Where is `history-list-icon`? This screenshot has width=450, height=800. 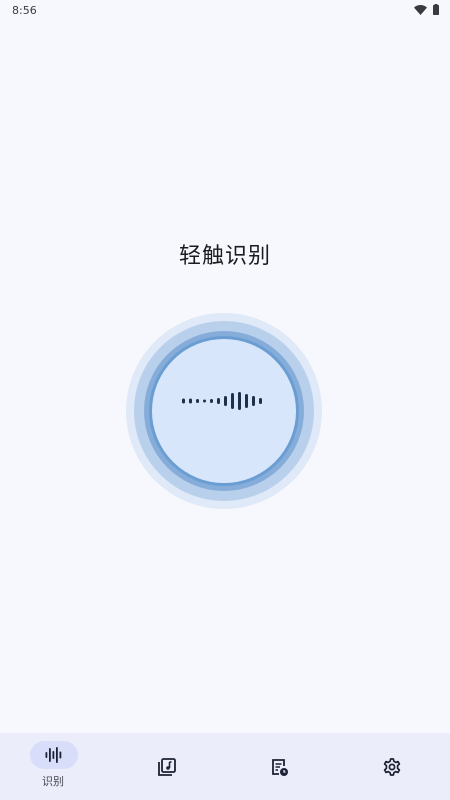
history-list-icon is located at coordinates (280, 767).